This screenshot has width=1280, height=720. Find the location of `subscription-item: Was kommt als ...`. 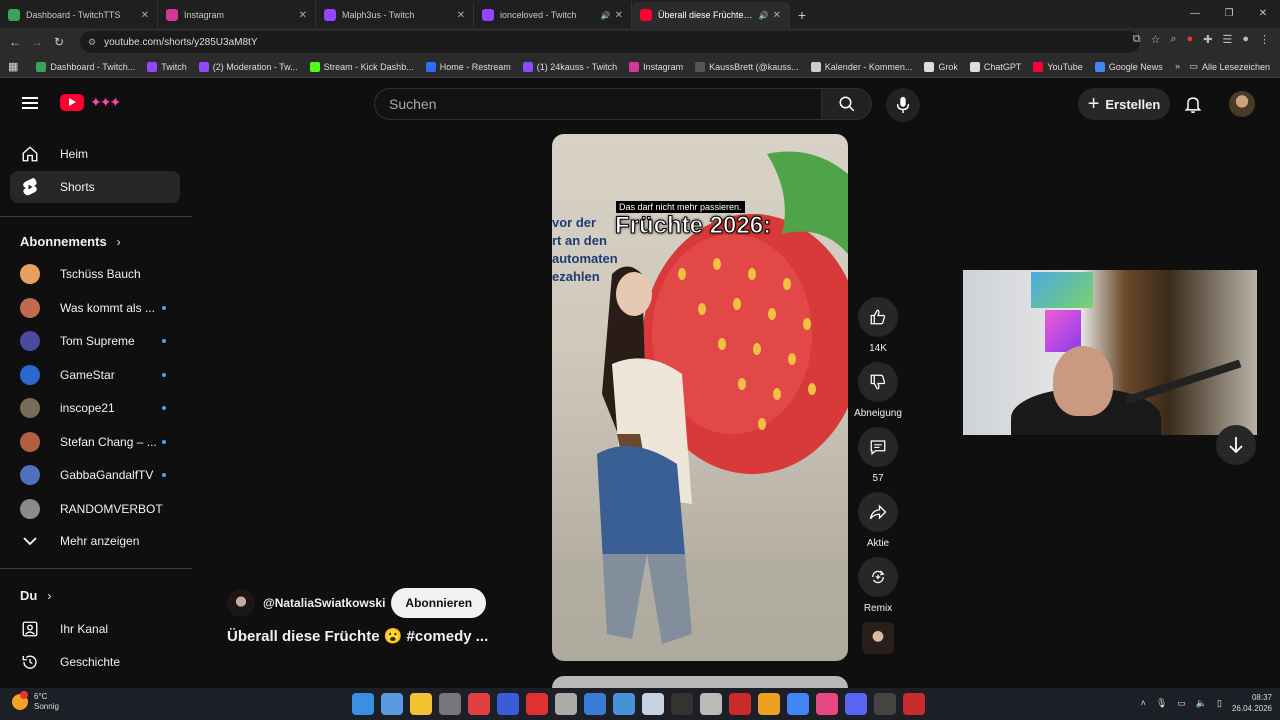

subscription-item: Was kommt als ... is located at coordinates (95, 308).